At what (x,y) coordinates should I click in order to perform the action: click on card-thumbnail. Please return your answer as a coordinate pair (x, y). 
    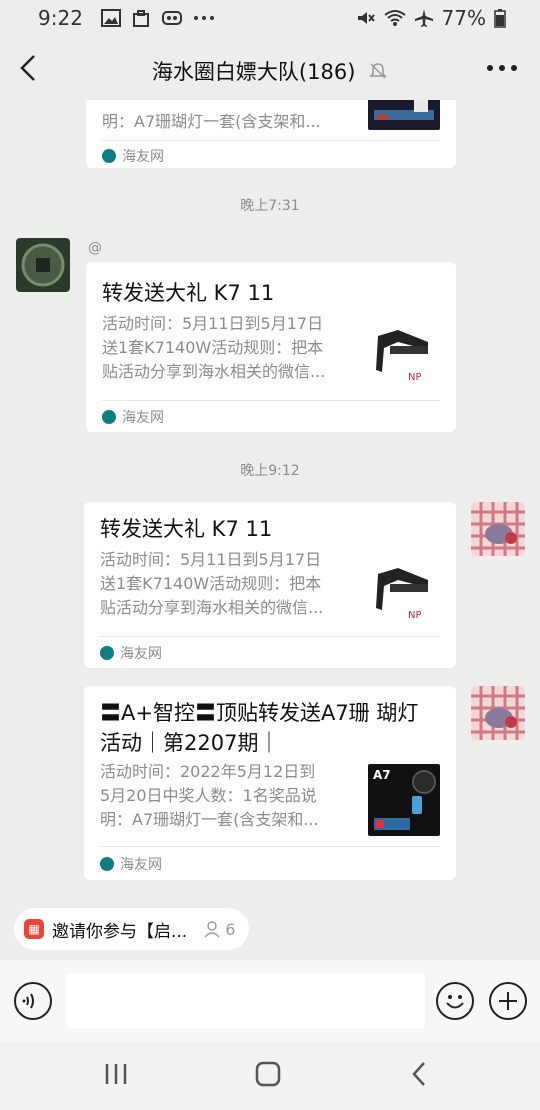
    Looking at the image, I should click on (404, 115).